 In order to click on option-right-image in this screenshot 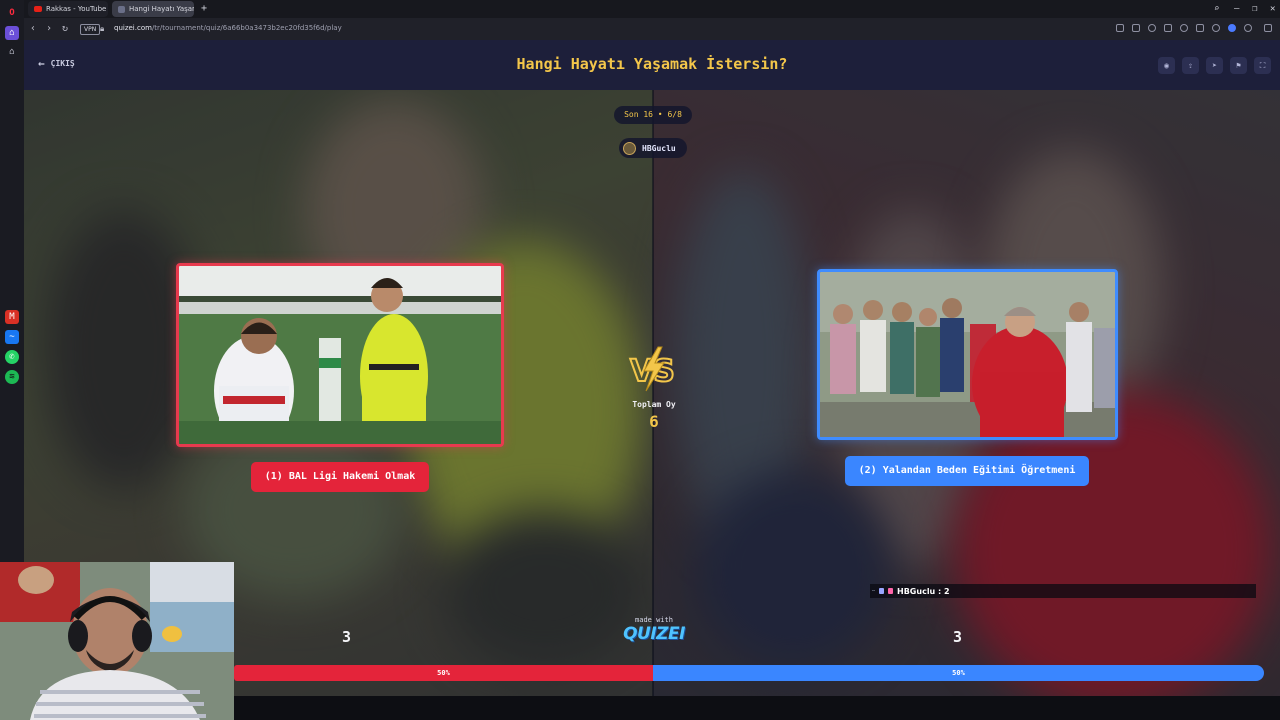, I will do `click(967, 354)`.